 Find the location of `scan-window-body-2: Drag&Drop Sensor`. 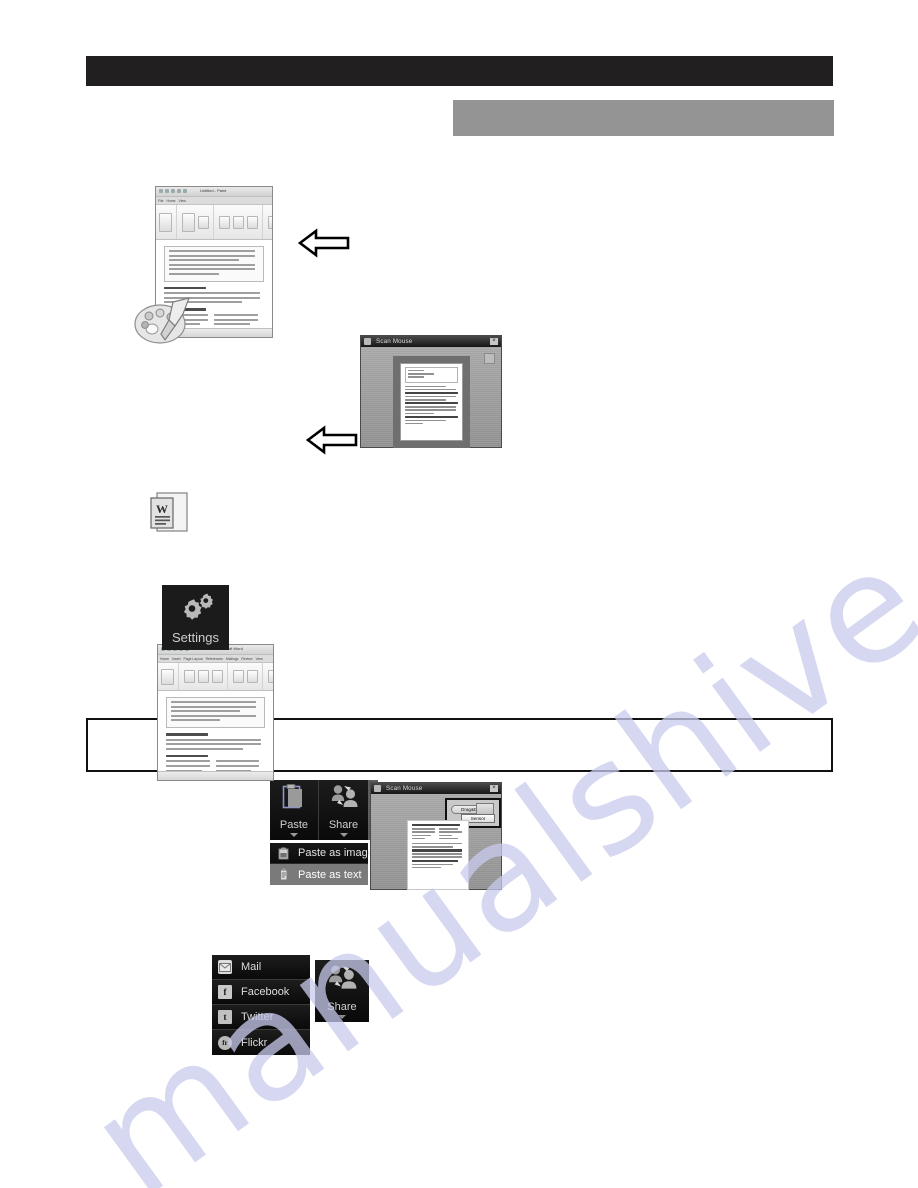

scan-window-body-2: Drag&Drop Sensor is located at coordinates (436, 842).